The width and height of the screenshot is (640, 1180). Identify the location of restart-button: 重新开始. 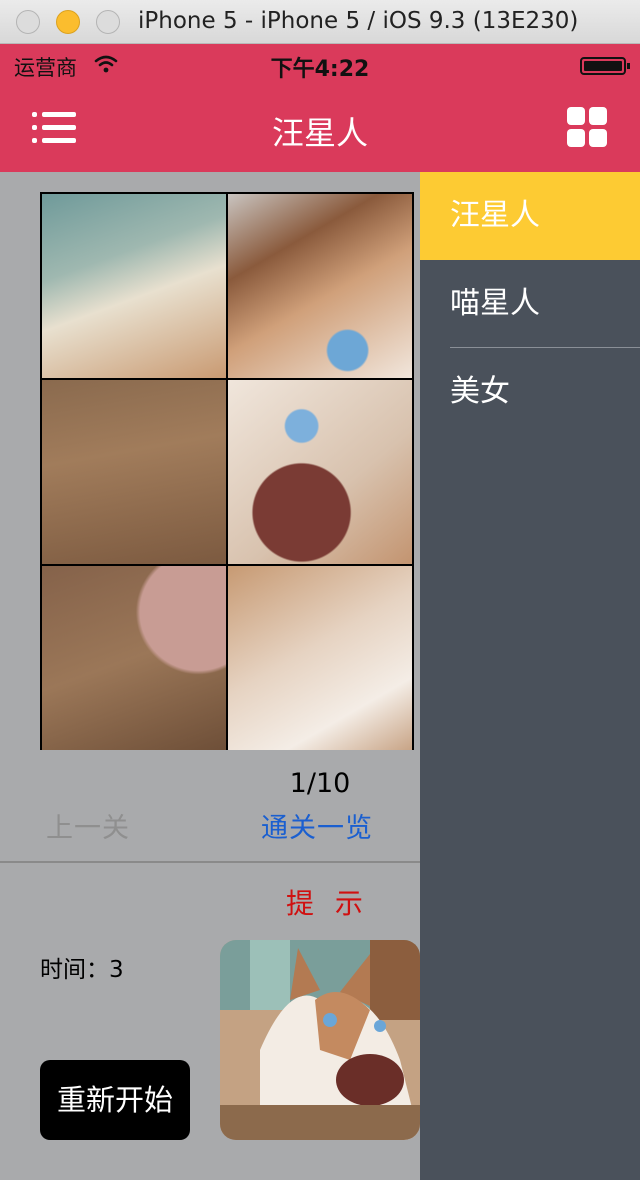
(115, 1100).